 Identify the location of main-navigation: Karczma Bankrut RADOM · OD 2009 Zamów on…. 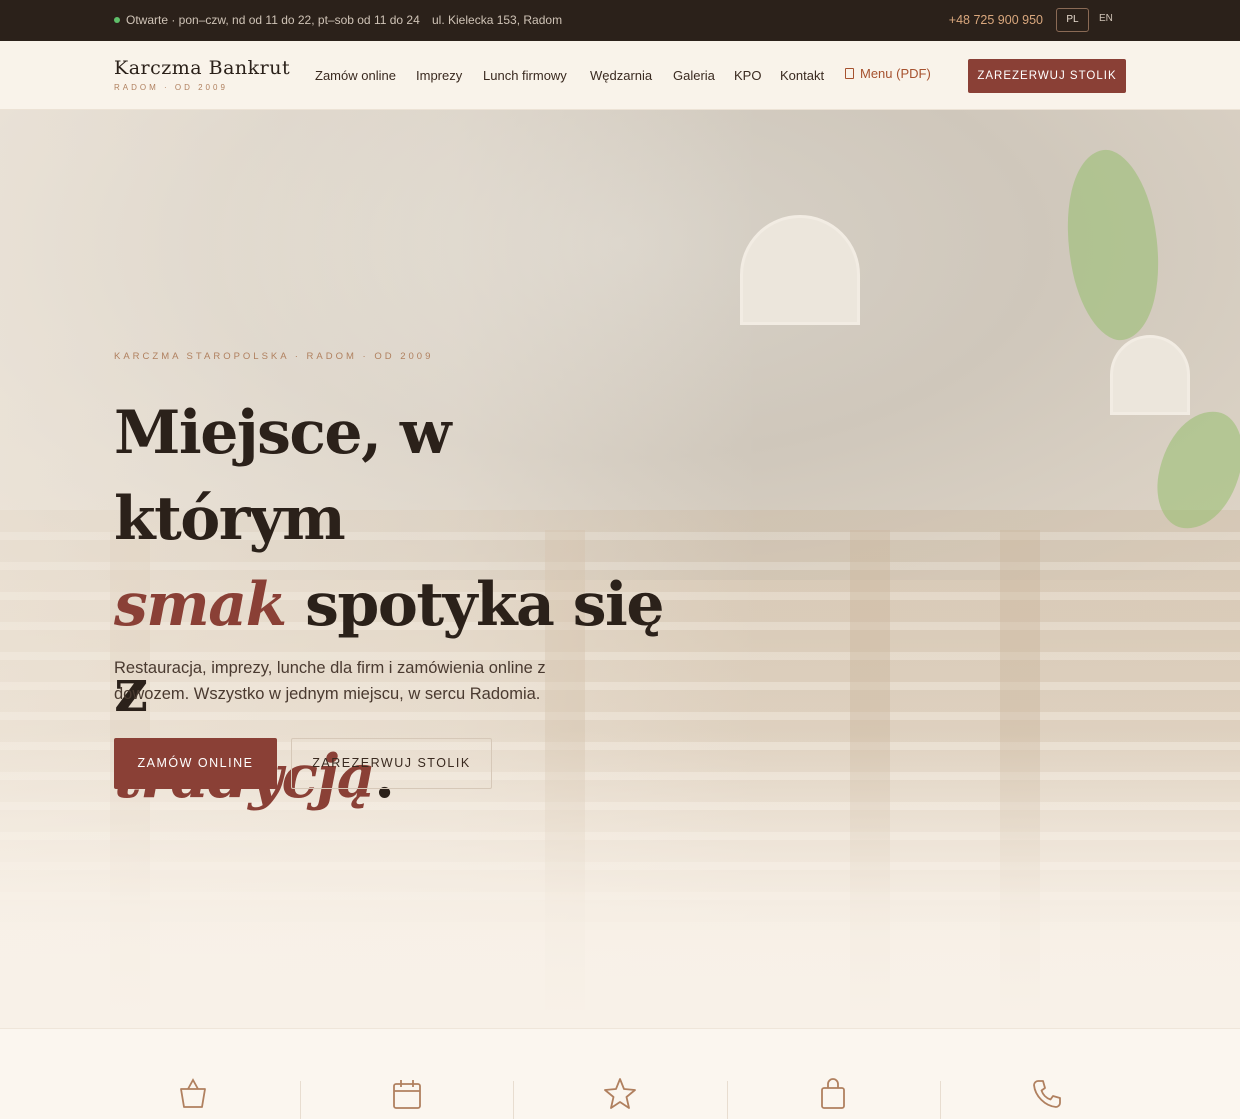
(620, 75).